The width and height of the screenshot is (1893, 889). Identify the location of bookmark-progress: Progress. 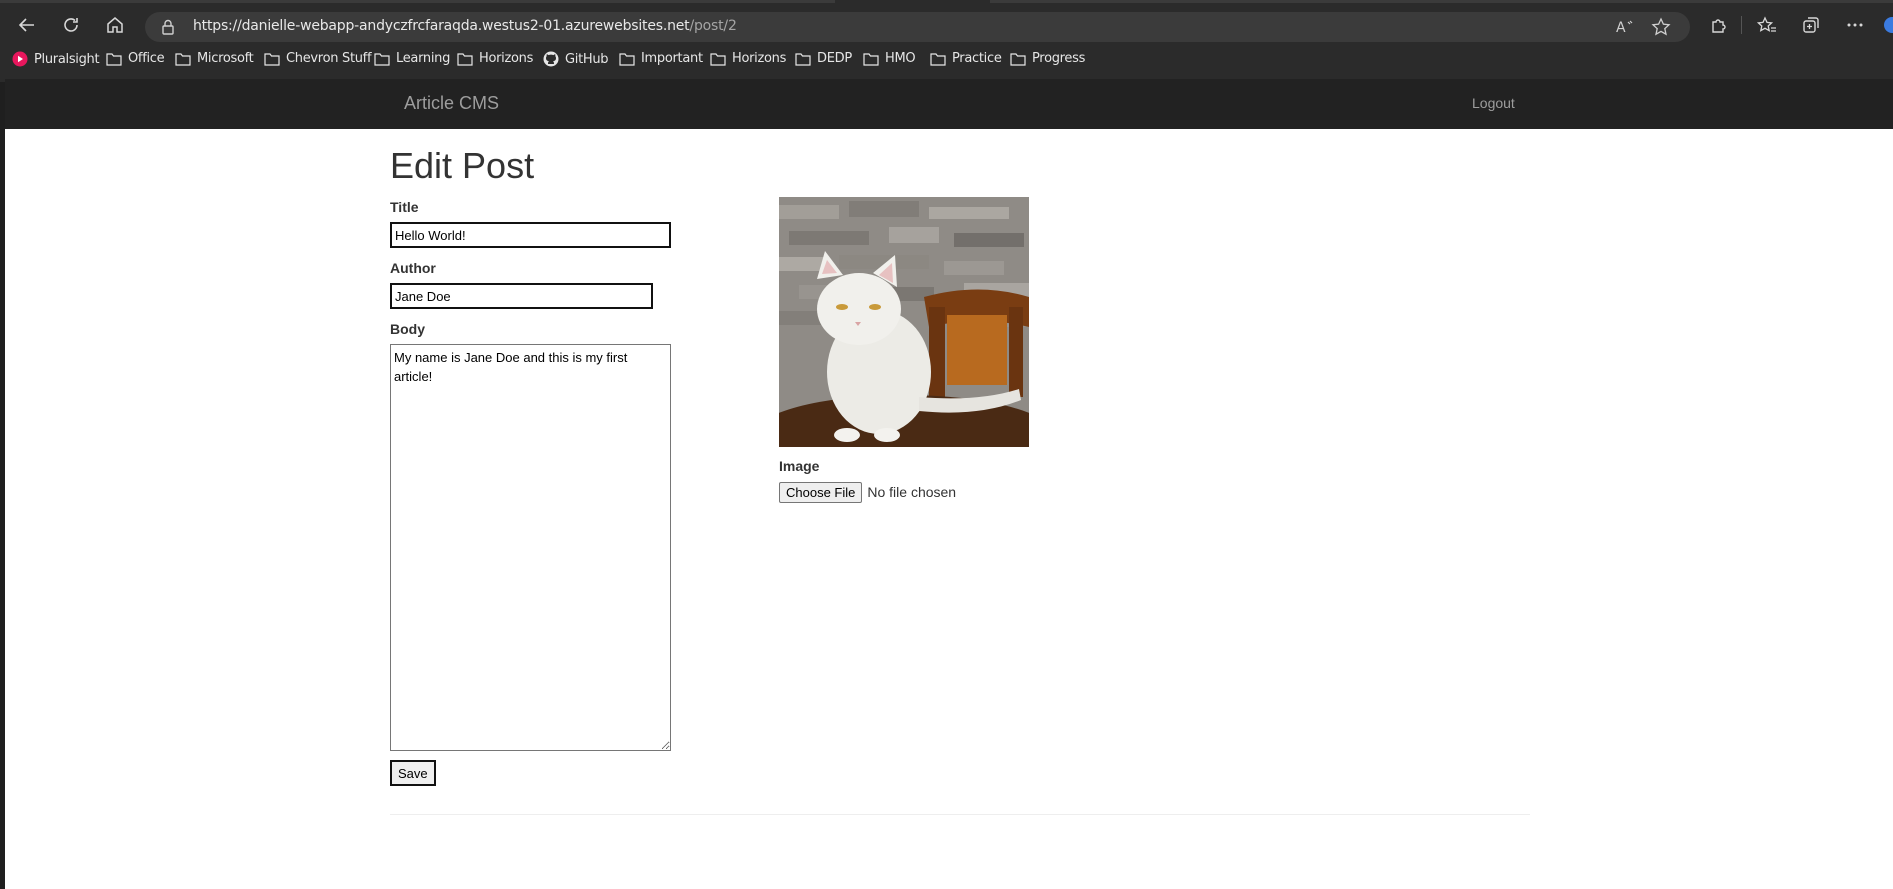
(1047, 58).